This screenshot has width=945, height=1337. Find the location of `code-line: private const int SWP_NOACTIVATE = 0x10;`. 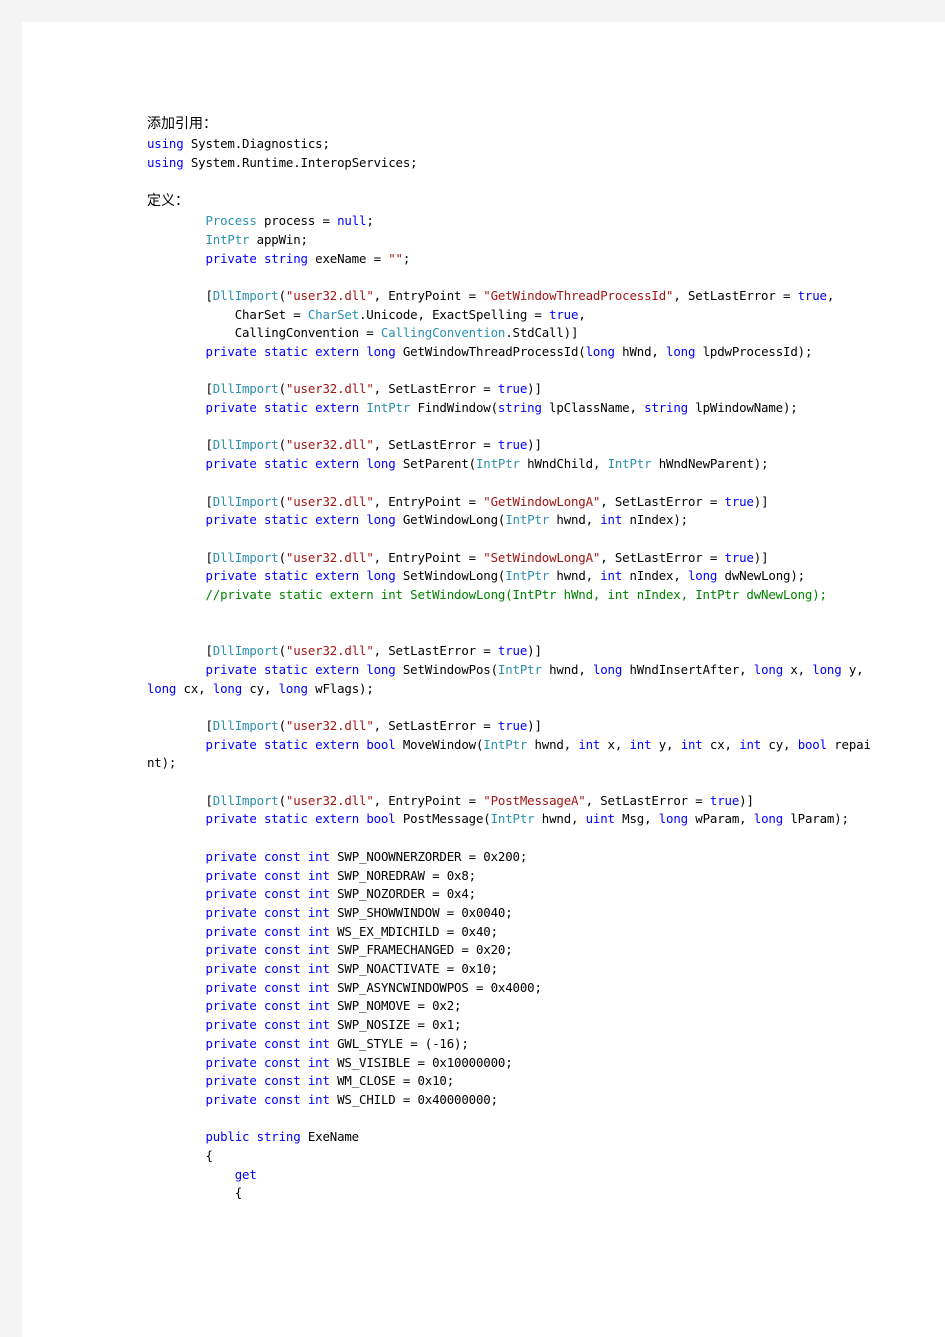

code-line: private const int SWP_NOACTIVATE = 0x10; is located at coordinates (512, 969).